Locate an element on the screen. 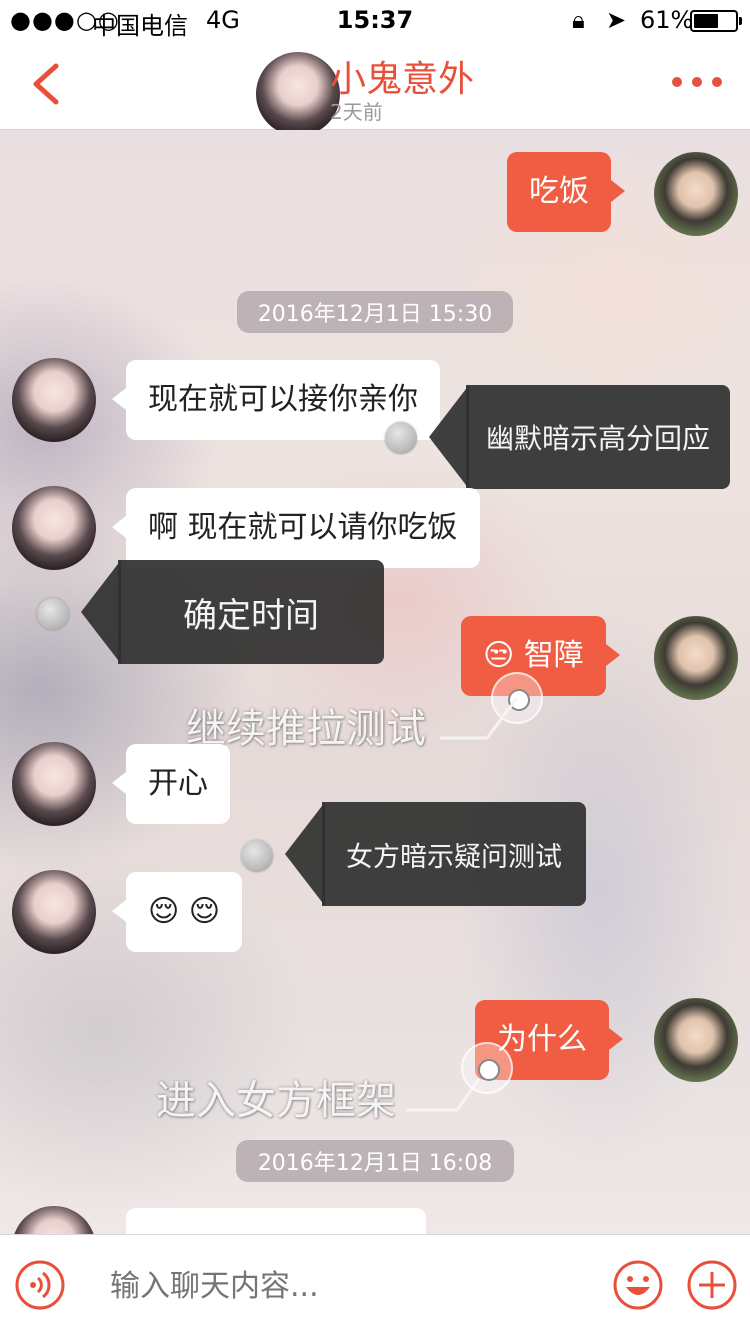 Image resolution: width=750 pixels, height=1334 pixels. annotation-tag: 幽默暗示高分回应 is located at coordinates (579, 437).